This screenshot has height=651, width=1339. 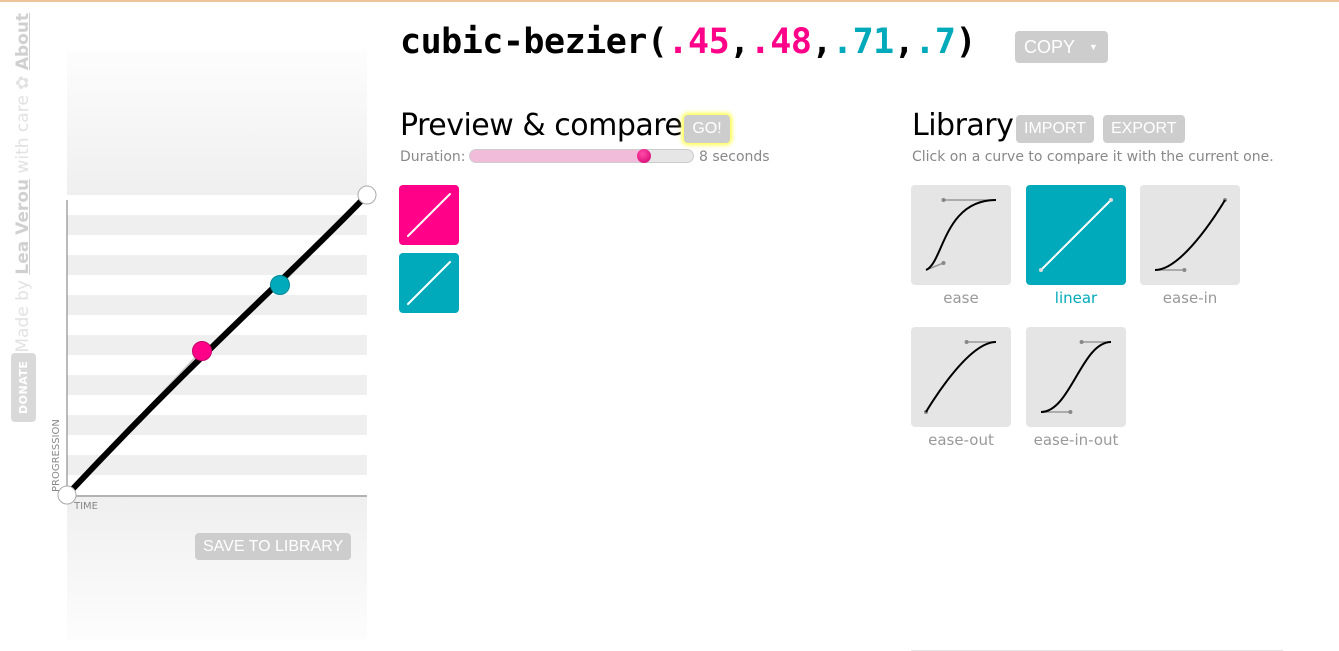 What do you see at coordinates (1076, 440) in the screenshot?
I see `library-item-label: ease-in-out` at bounding box center [1076, 440].